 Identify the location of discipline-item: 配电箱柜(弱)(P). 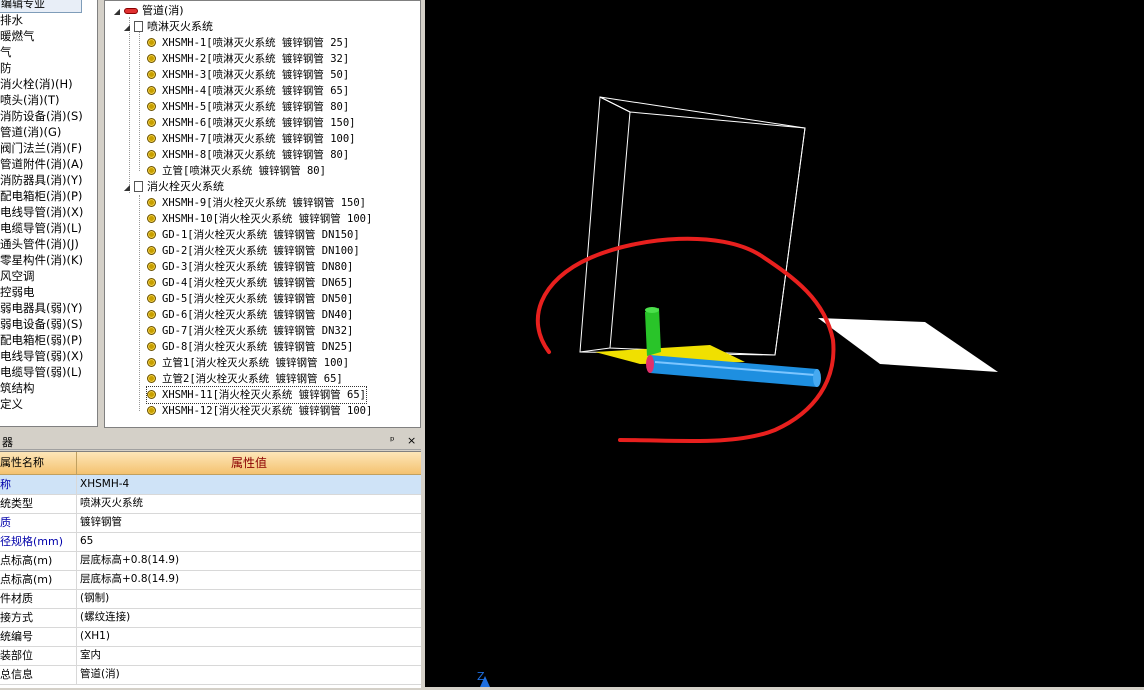
(41, 340).